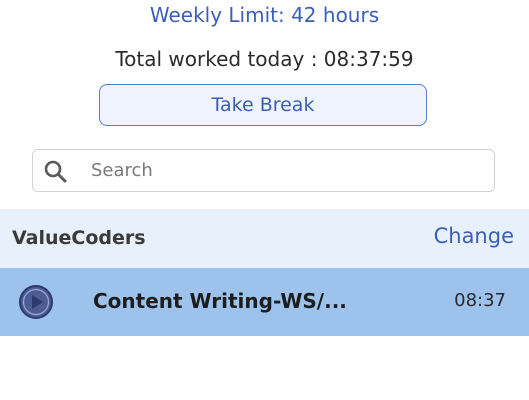 Image resolution: width=529 pixels, height=400 pixels. I want to click on play-icon, so click(36, 302).